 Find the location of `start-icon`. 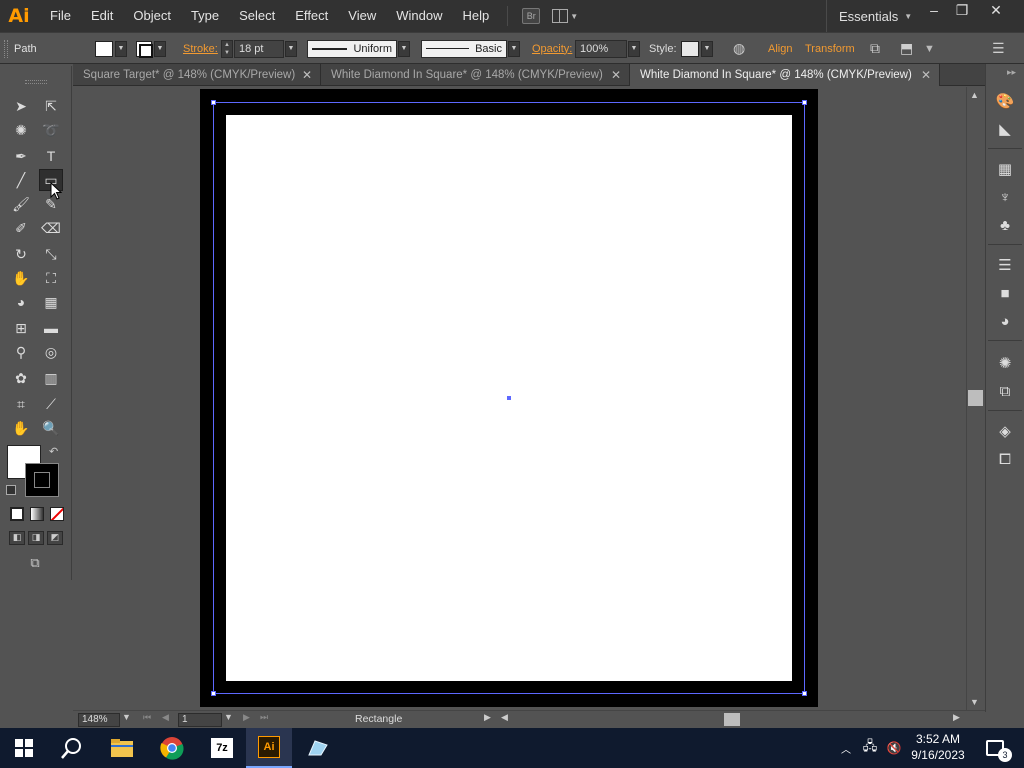

start-icon is located at coordinates (24, 748).